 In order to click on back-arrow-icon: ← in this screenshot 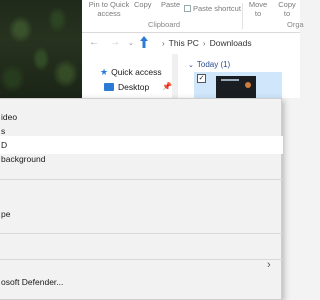, I will do `click(94, 42)`.